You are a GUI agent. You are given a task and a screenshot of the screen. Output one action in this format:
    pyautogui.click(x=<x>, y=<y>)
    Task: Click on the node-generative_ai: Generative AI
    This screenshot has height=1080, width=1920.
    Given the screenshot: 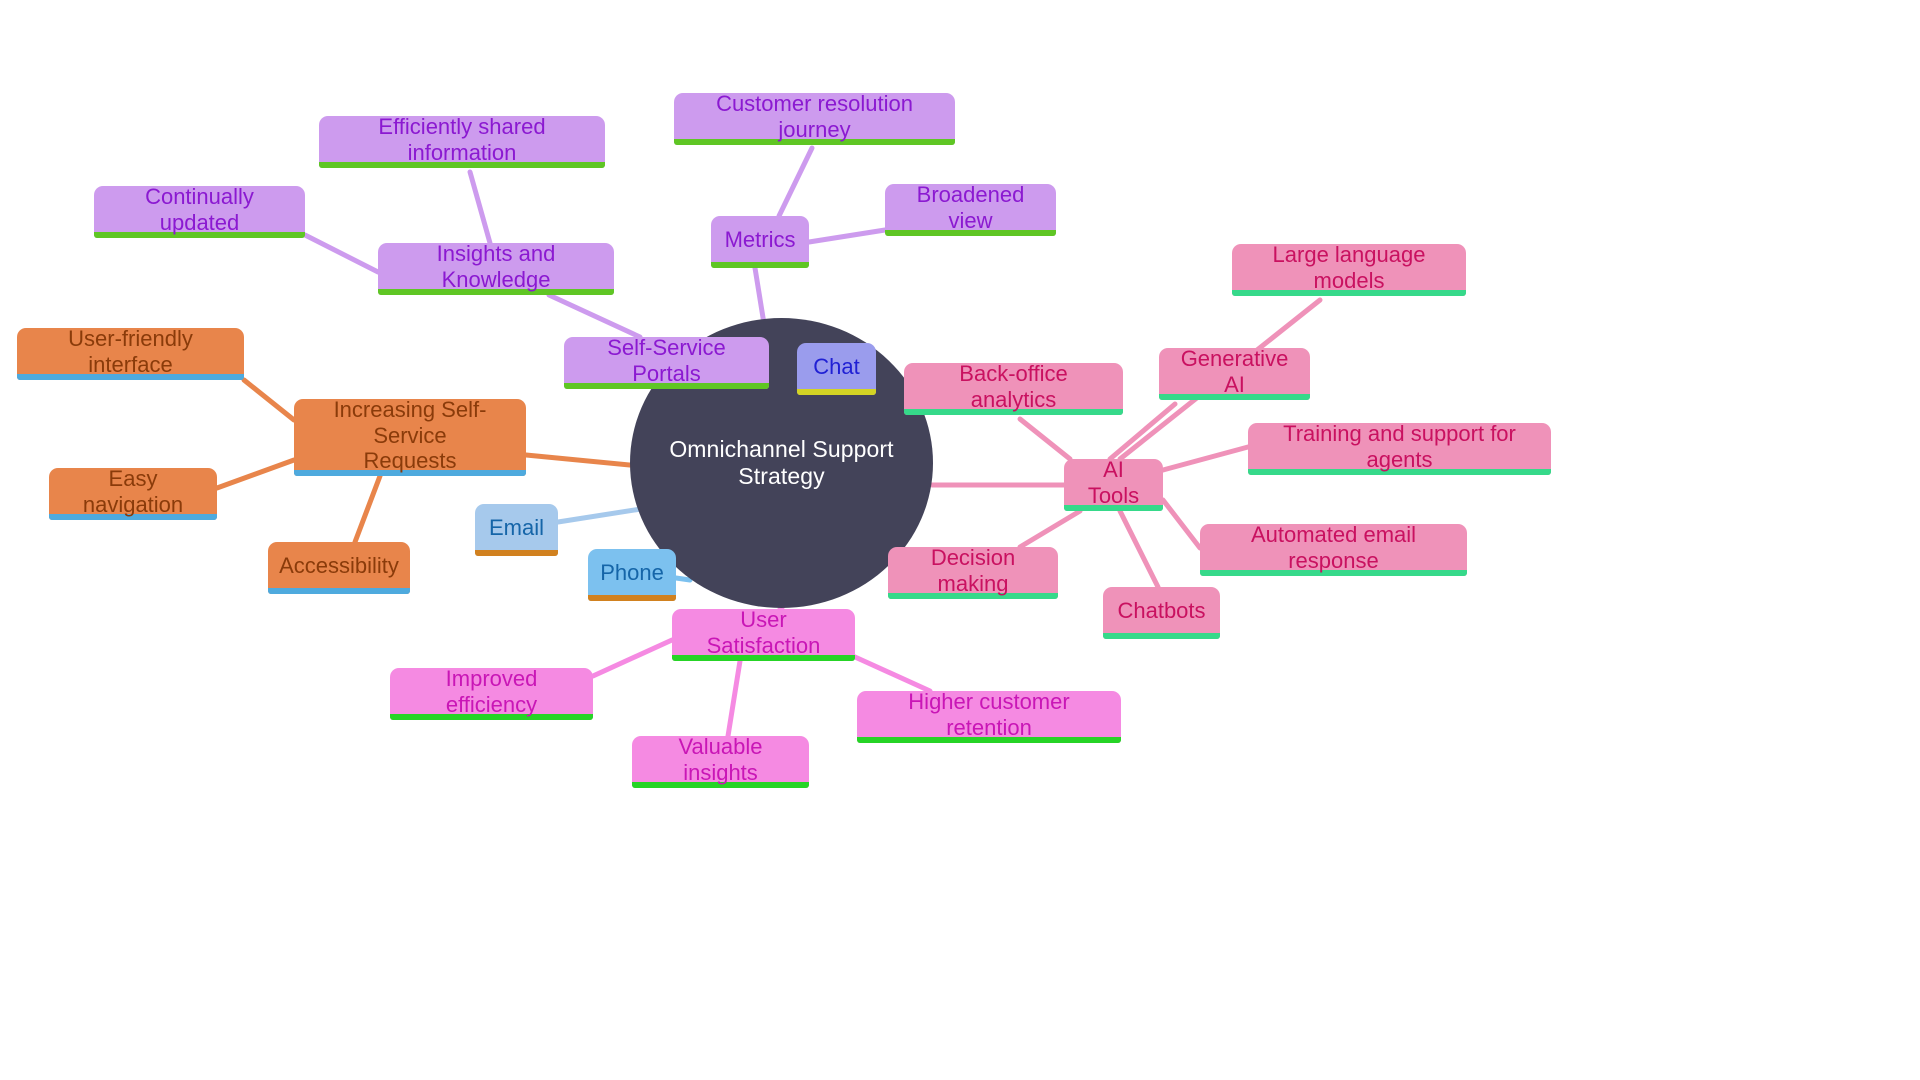 What is the action you would take?
    pyautogui.click(x=1234, y=373)
    